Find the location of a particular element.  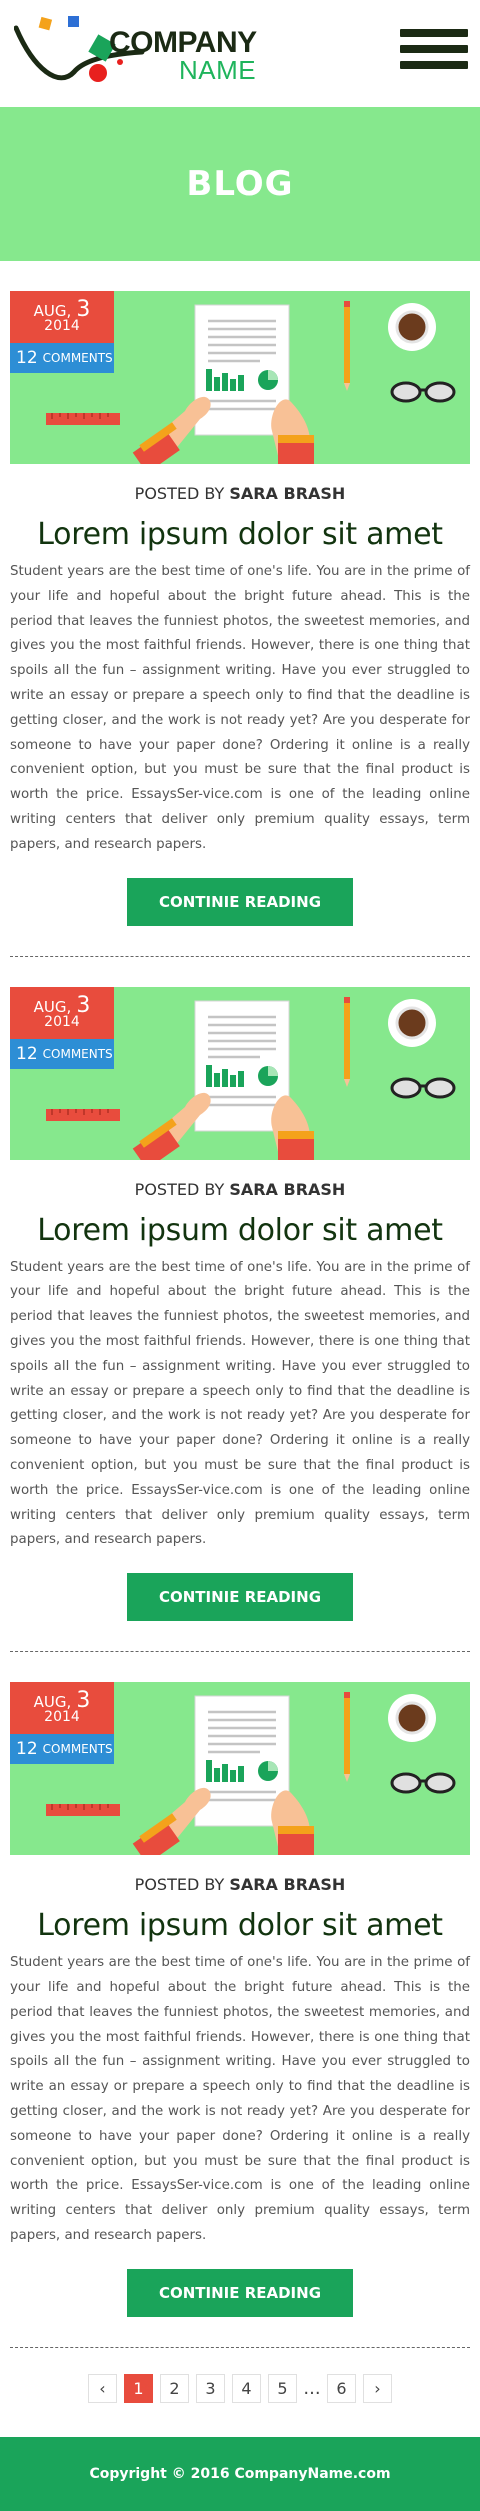

page-1: 1 is located at coordinates (138, 2389).